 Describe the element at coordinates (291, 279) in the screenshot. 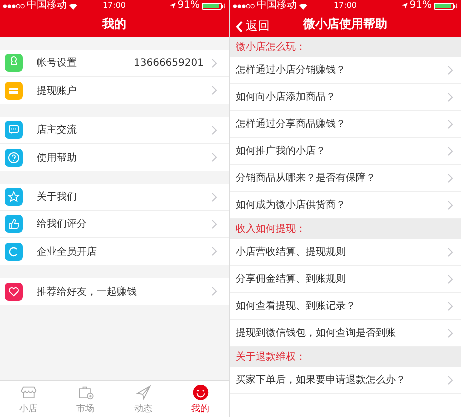

I see `question-text: 分享佣金结算、到账规则` at that location.